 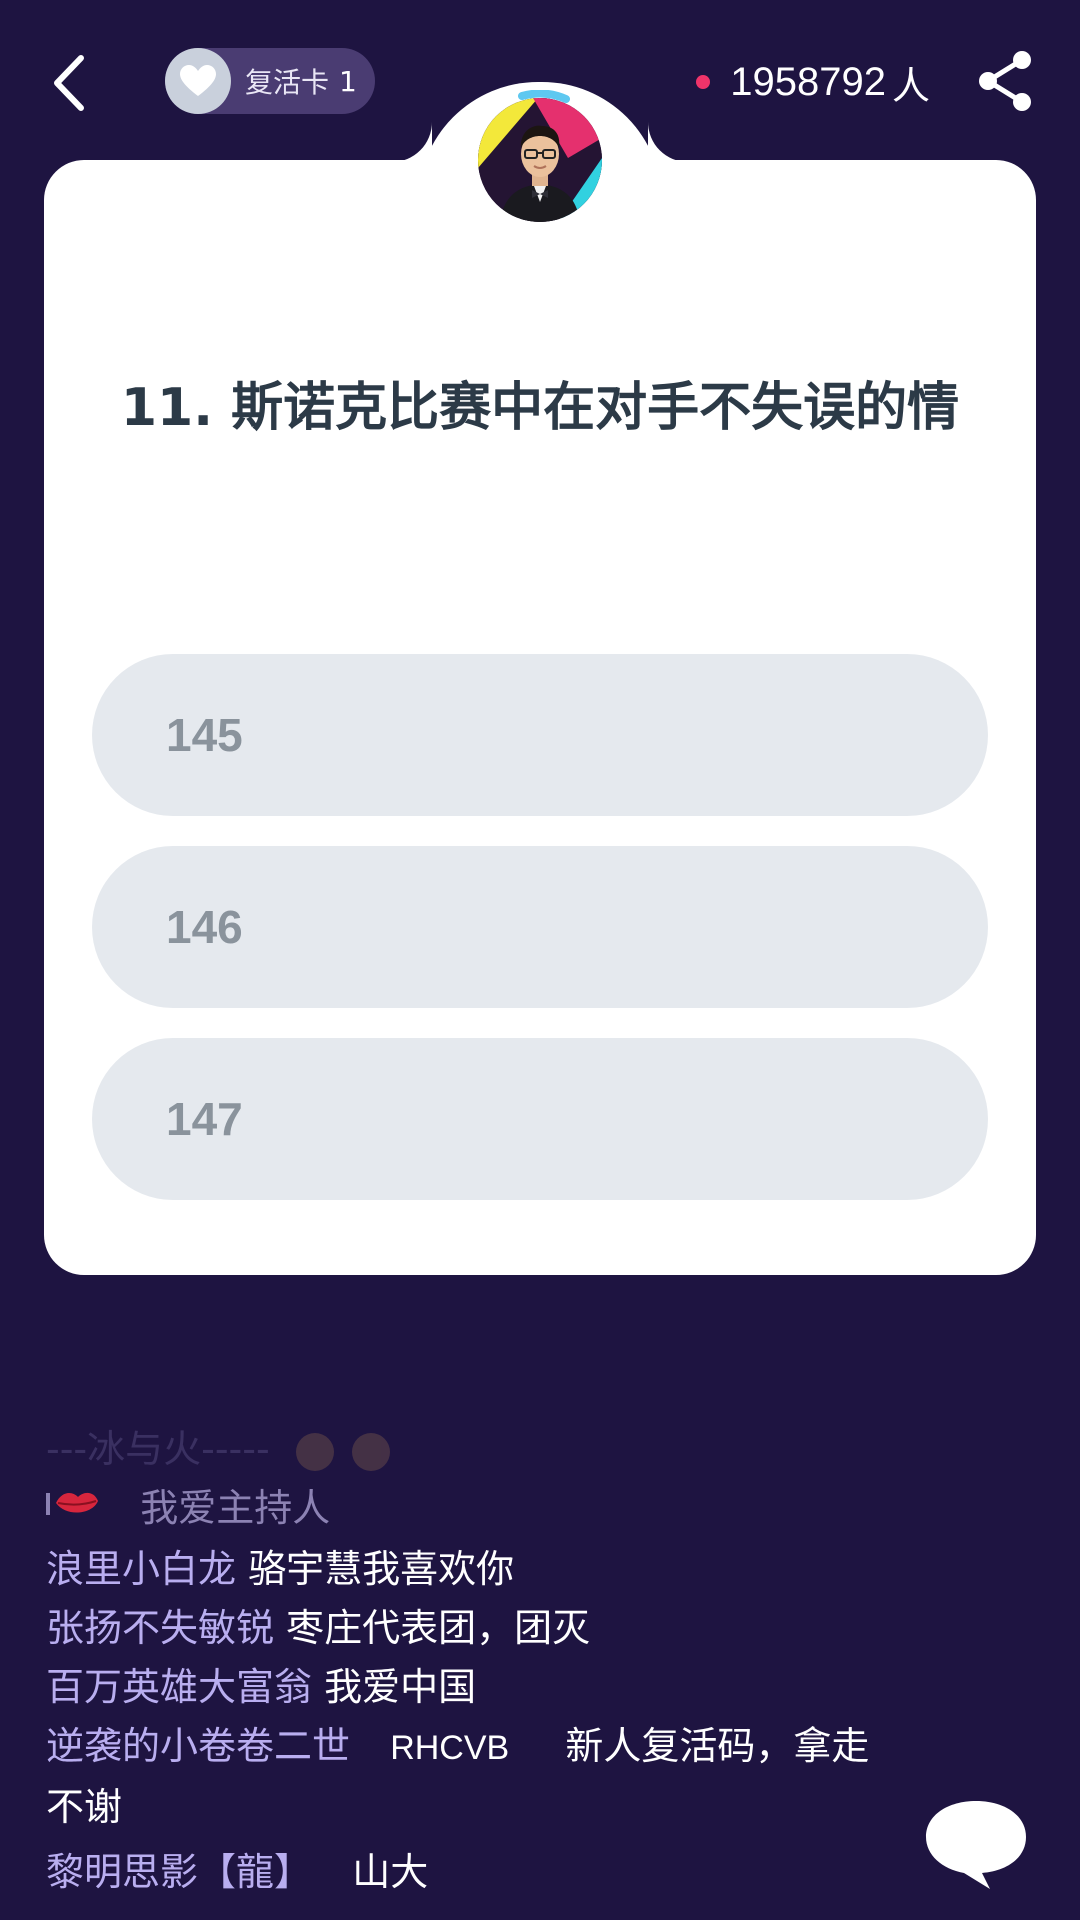 What do you see at coordinates (204, 927) in the screenshot?
I see `answer-option-label: 146` at bounding box center [204, 927].